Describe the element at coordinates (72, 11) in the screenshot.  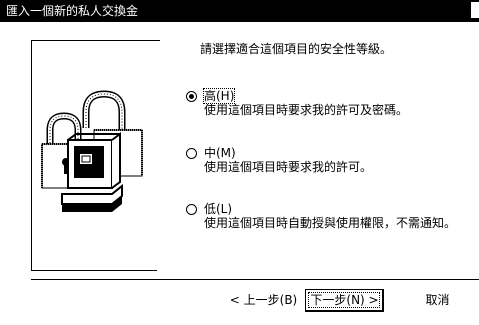
I see `window-title: 匯入一個新的私人交換金` at that location.